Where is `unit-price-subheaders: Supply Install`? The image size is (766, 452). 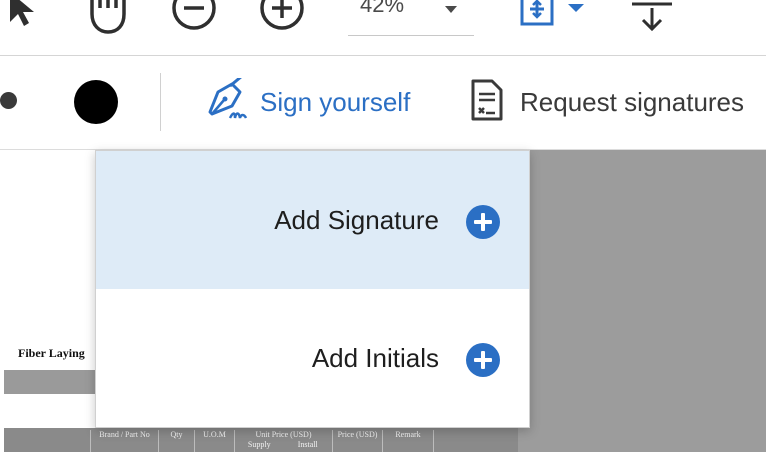
unit-price-subheaders: Supply Install is located at coordinates (283, 445).